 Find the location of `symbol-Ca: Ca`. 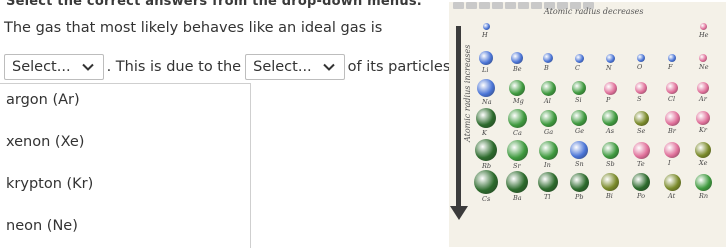

symbol-Ca: Ca is located at coordinates (517, 132).